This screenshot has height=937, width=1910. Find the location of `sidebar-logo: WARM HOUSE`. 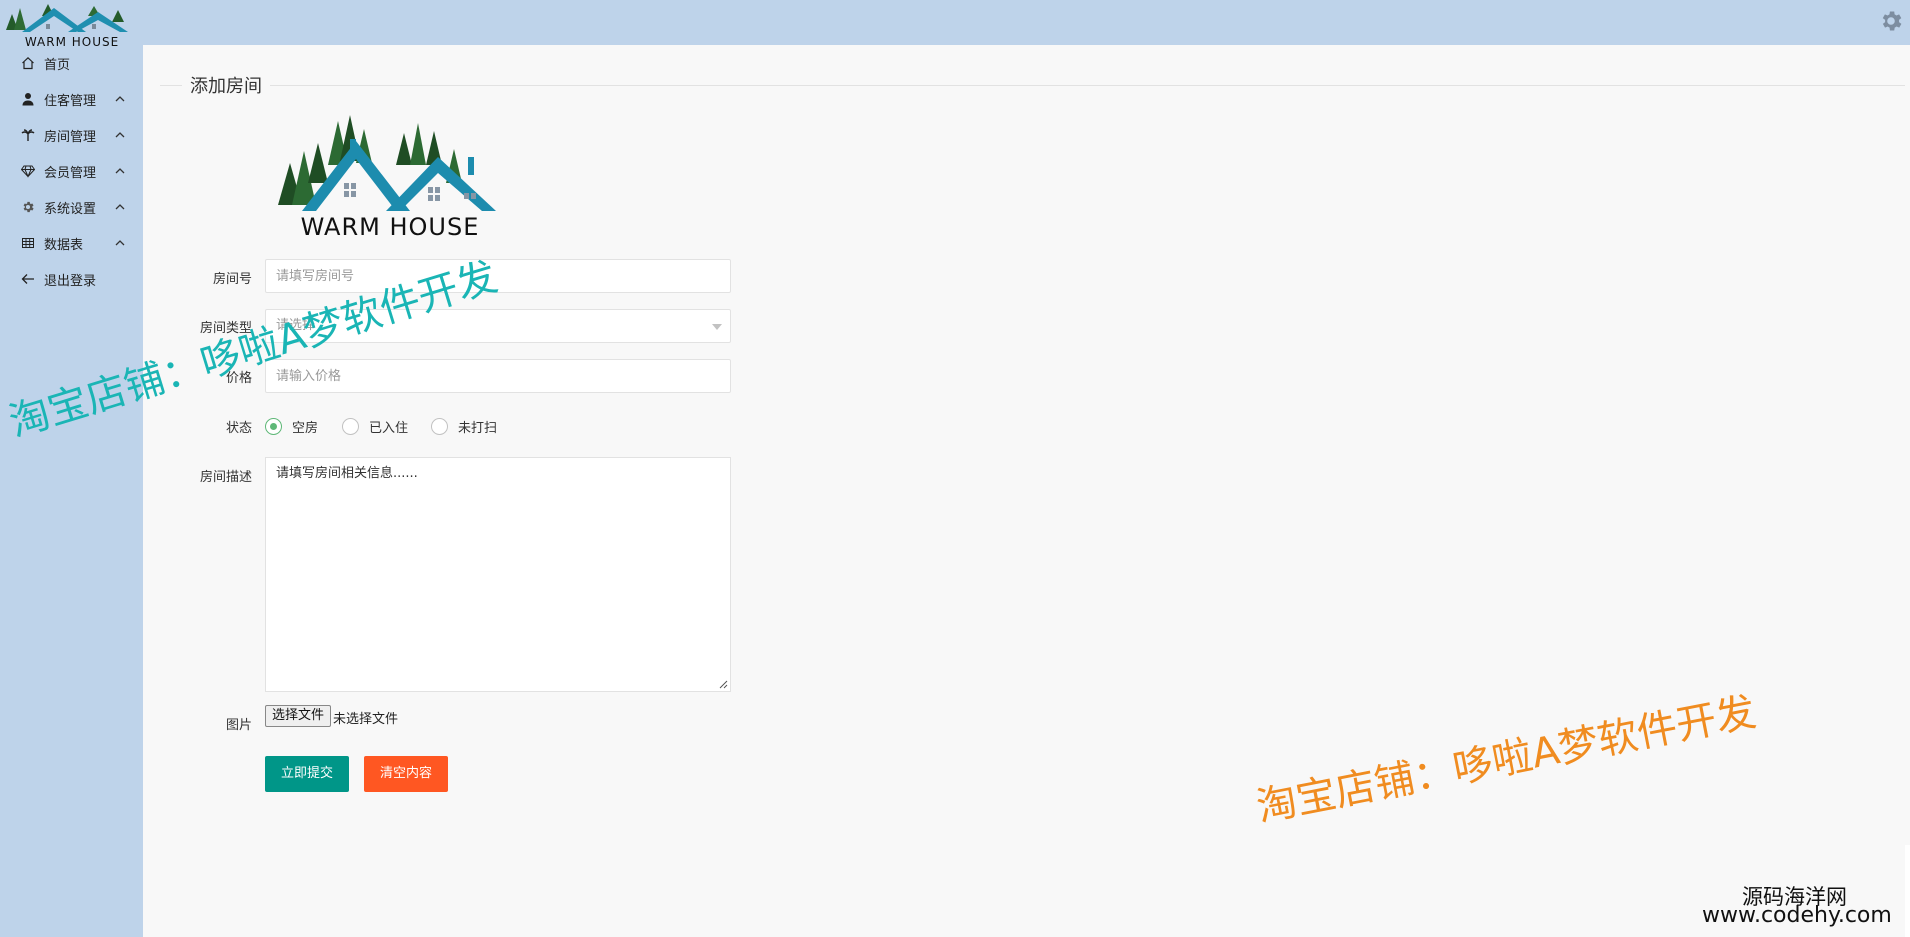

sidebar-logo: WARM HOUSE is located at coordinates (72, 25).